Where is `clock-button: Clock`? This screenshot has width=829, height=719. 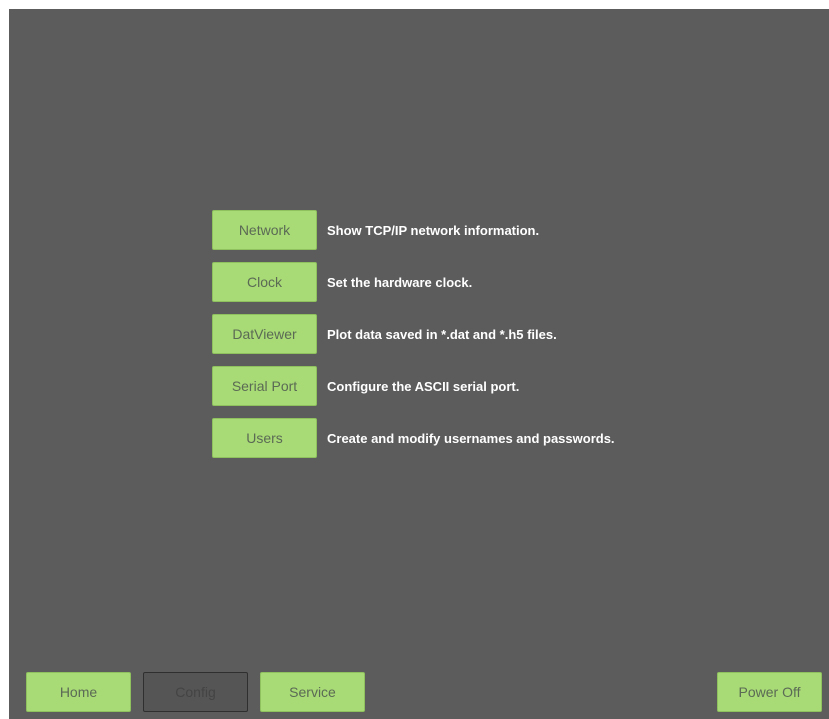
clock-button: Clock is located at coordinates (264, 282).